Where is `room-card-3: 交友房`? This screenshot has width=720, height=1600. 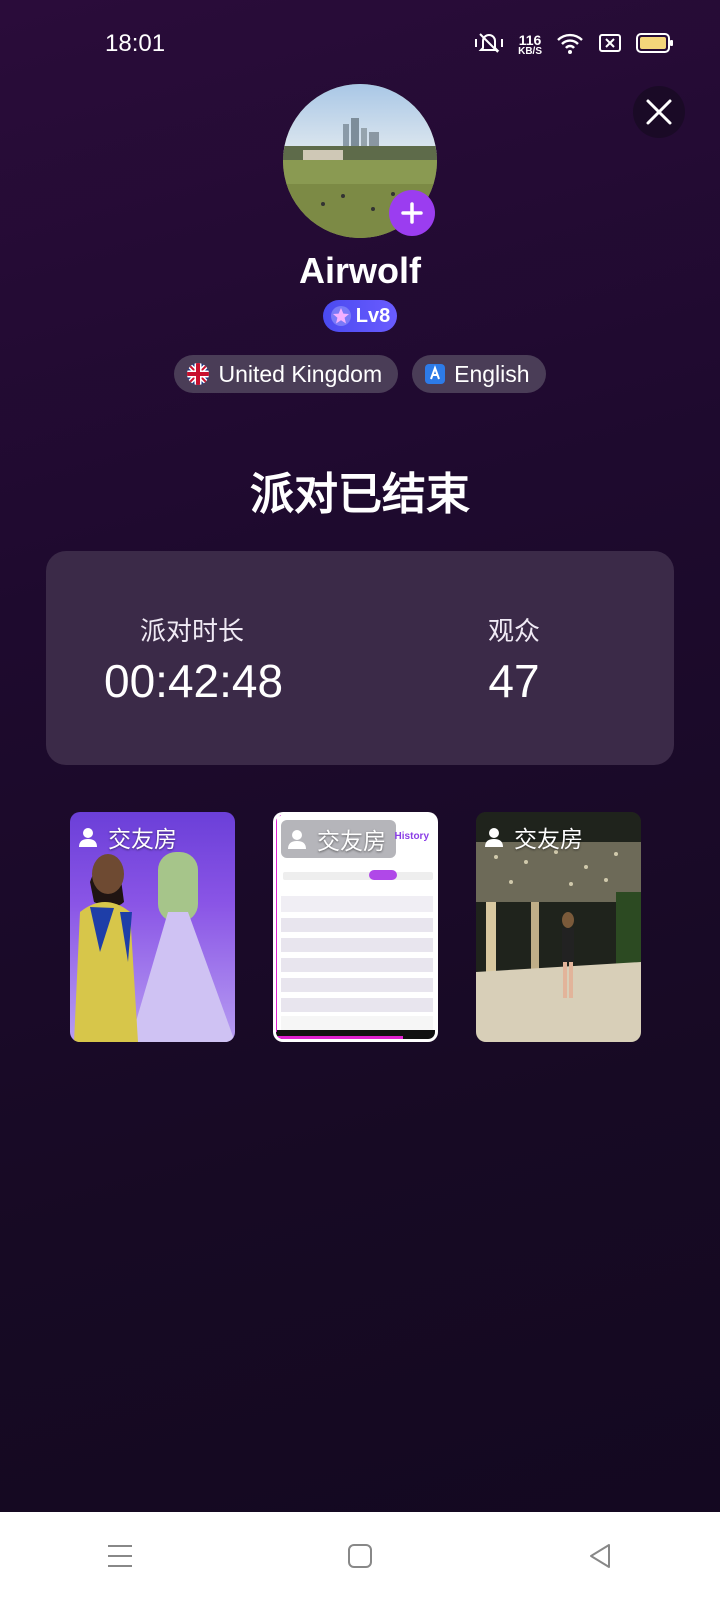 room-card-3: 交友房 is located at coordinates (558, 927).